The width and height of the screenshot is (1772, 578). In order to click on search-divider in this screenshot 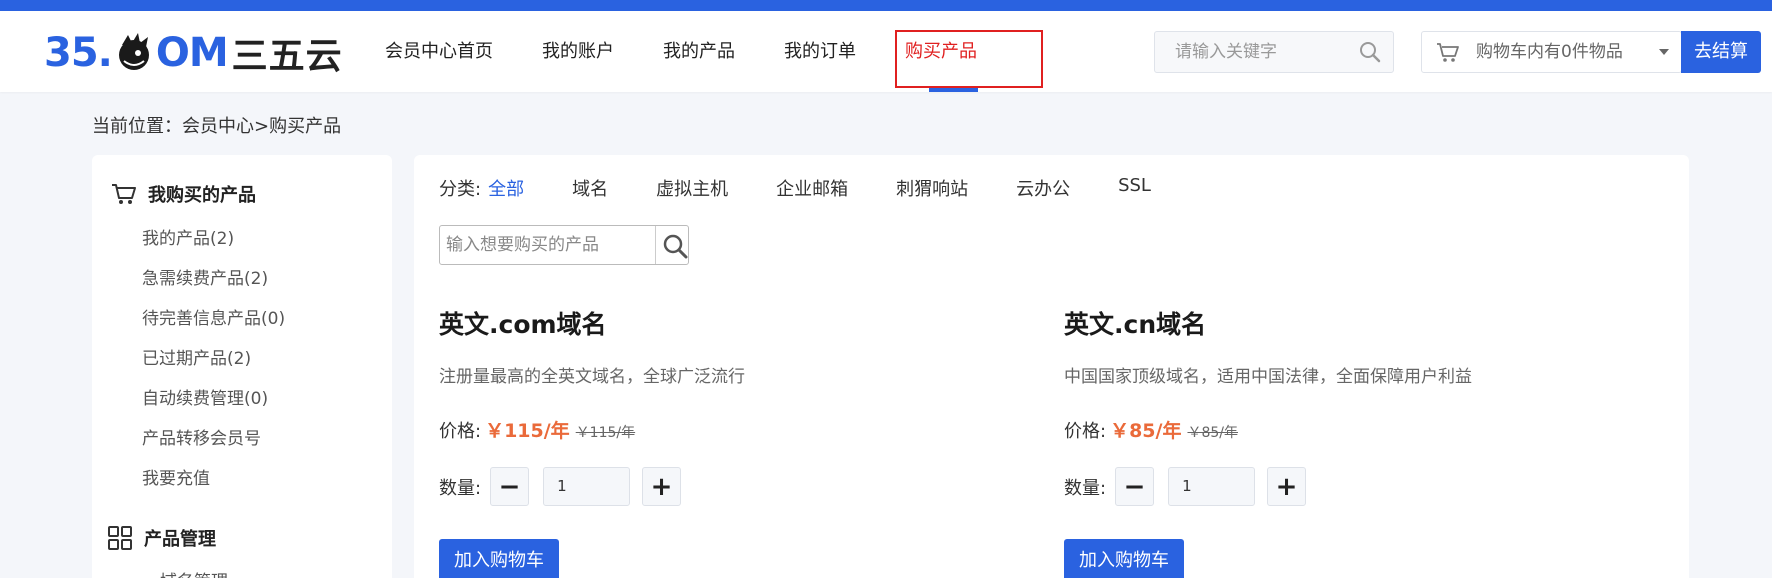, I will do `click(655, 245)`.